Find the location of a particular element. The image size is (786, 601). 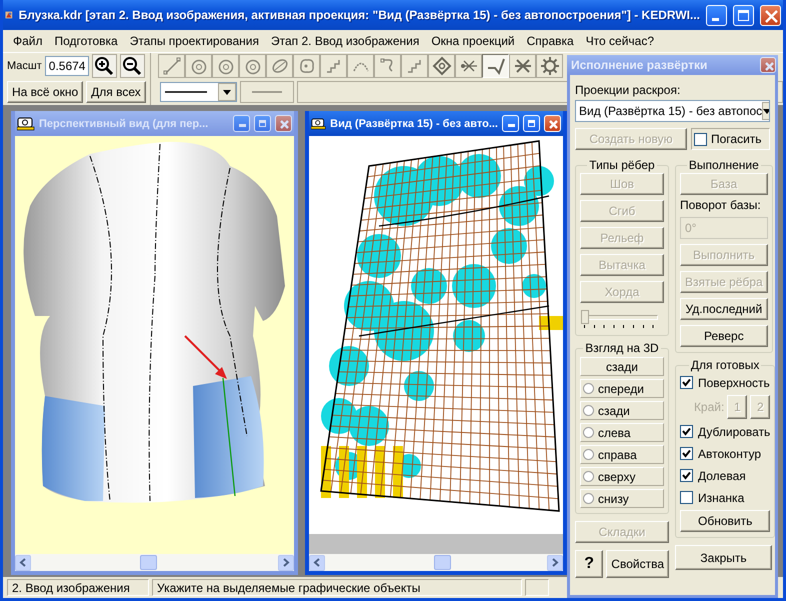

status-text: 2. Ввод изображения is located at coordinates (78, 587).